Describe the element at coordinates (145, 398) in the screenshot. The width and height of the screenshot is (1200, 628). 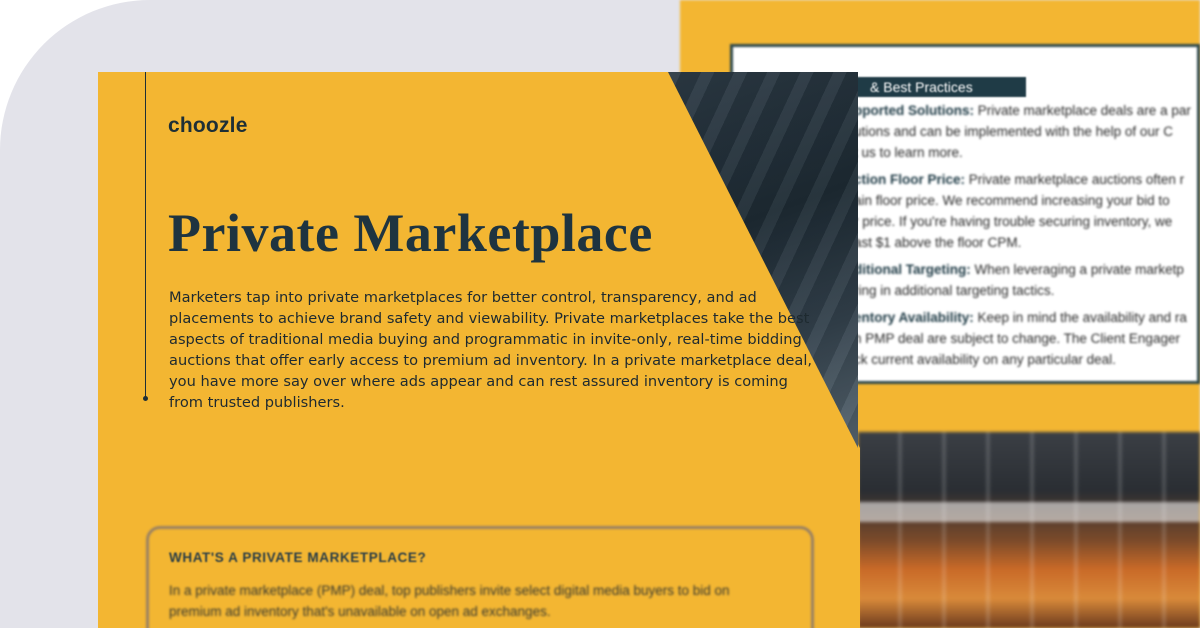
I see `rule-end-dot` at that location.